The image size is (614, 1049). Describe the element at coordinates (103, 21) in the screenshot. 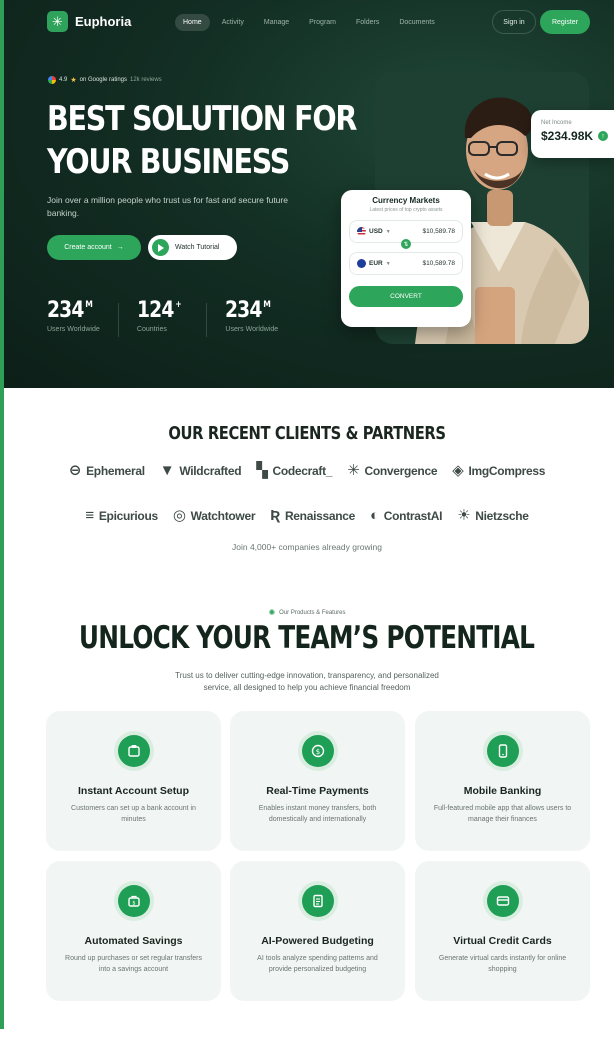

I see `brand-name: Euphoria` at that location.